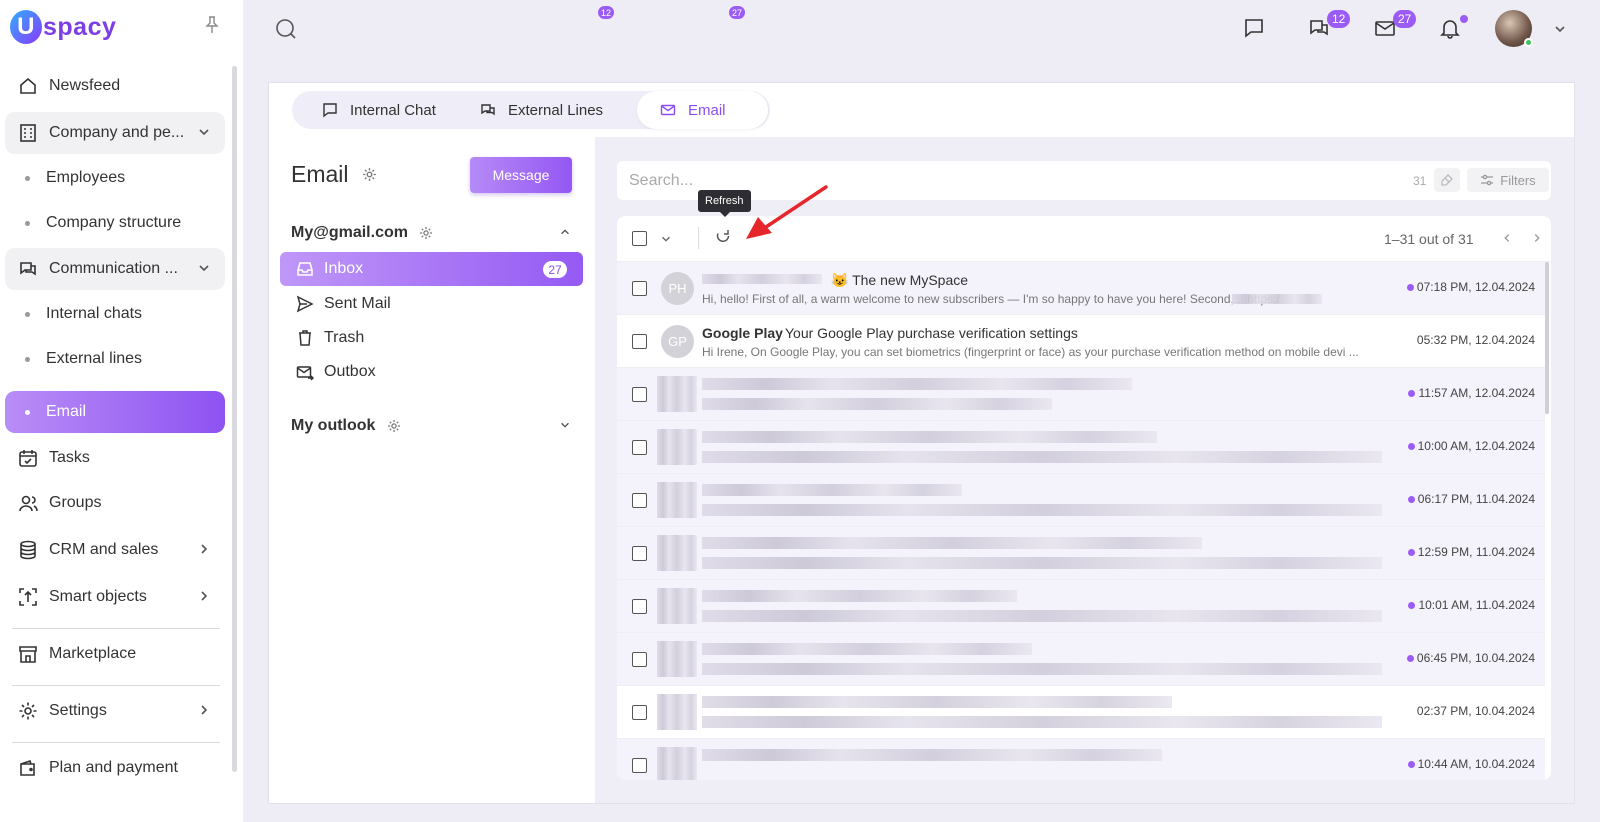  Describe the element at coordinates (115, 314) in the screenshot. I see `sidebar-item-internal-chats: Internal chats` at that location.